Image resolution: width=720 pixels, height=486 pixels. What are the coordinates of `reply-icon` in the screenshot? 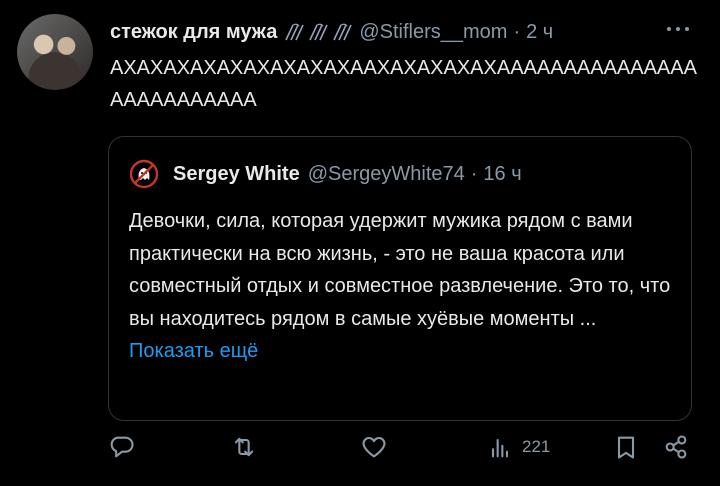 It's located at (122, 447).